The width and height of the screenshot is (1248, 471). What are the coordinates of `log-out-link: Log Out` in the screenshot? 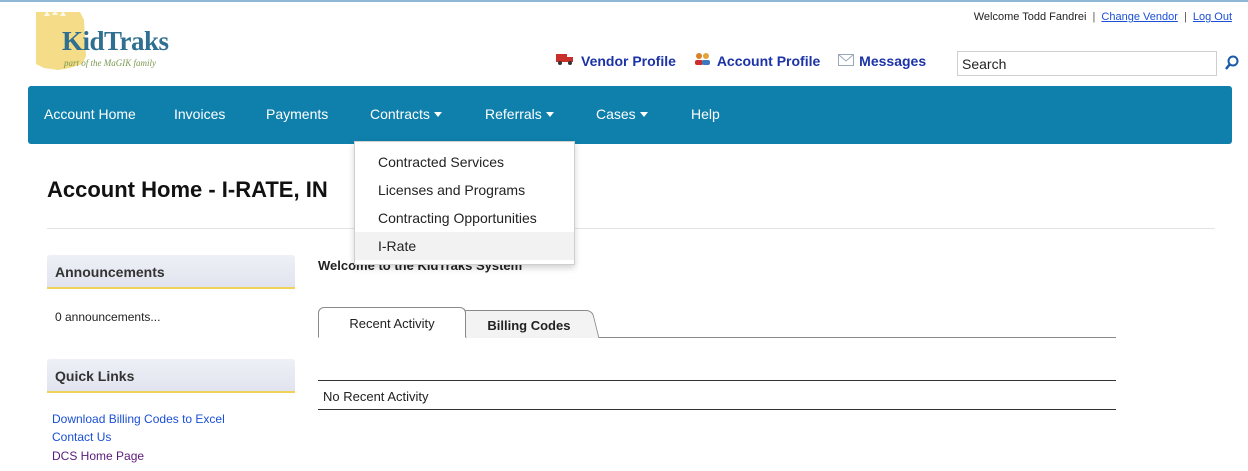 It's located at (1212, 17).